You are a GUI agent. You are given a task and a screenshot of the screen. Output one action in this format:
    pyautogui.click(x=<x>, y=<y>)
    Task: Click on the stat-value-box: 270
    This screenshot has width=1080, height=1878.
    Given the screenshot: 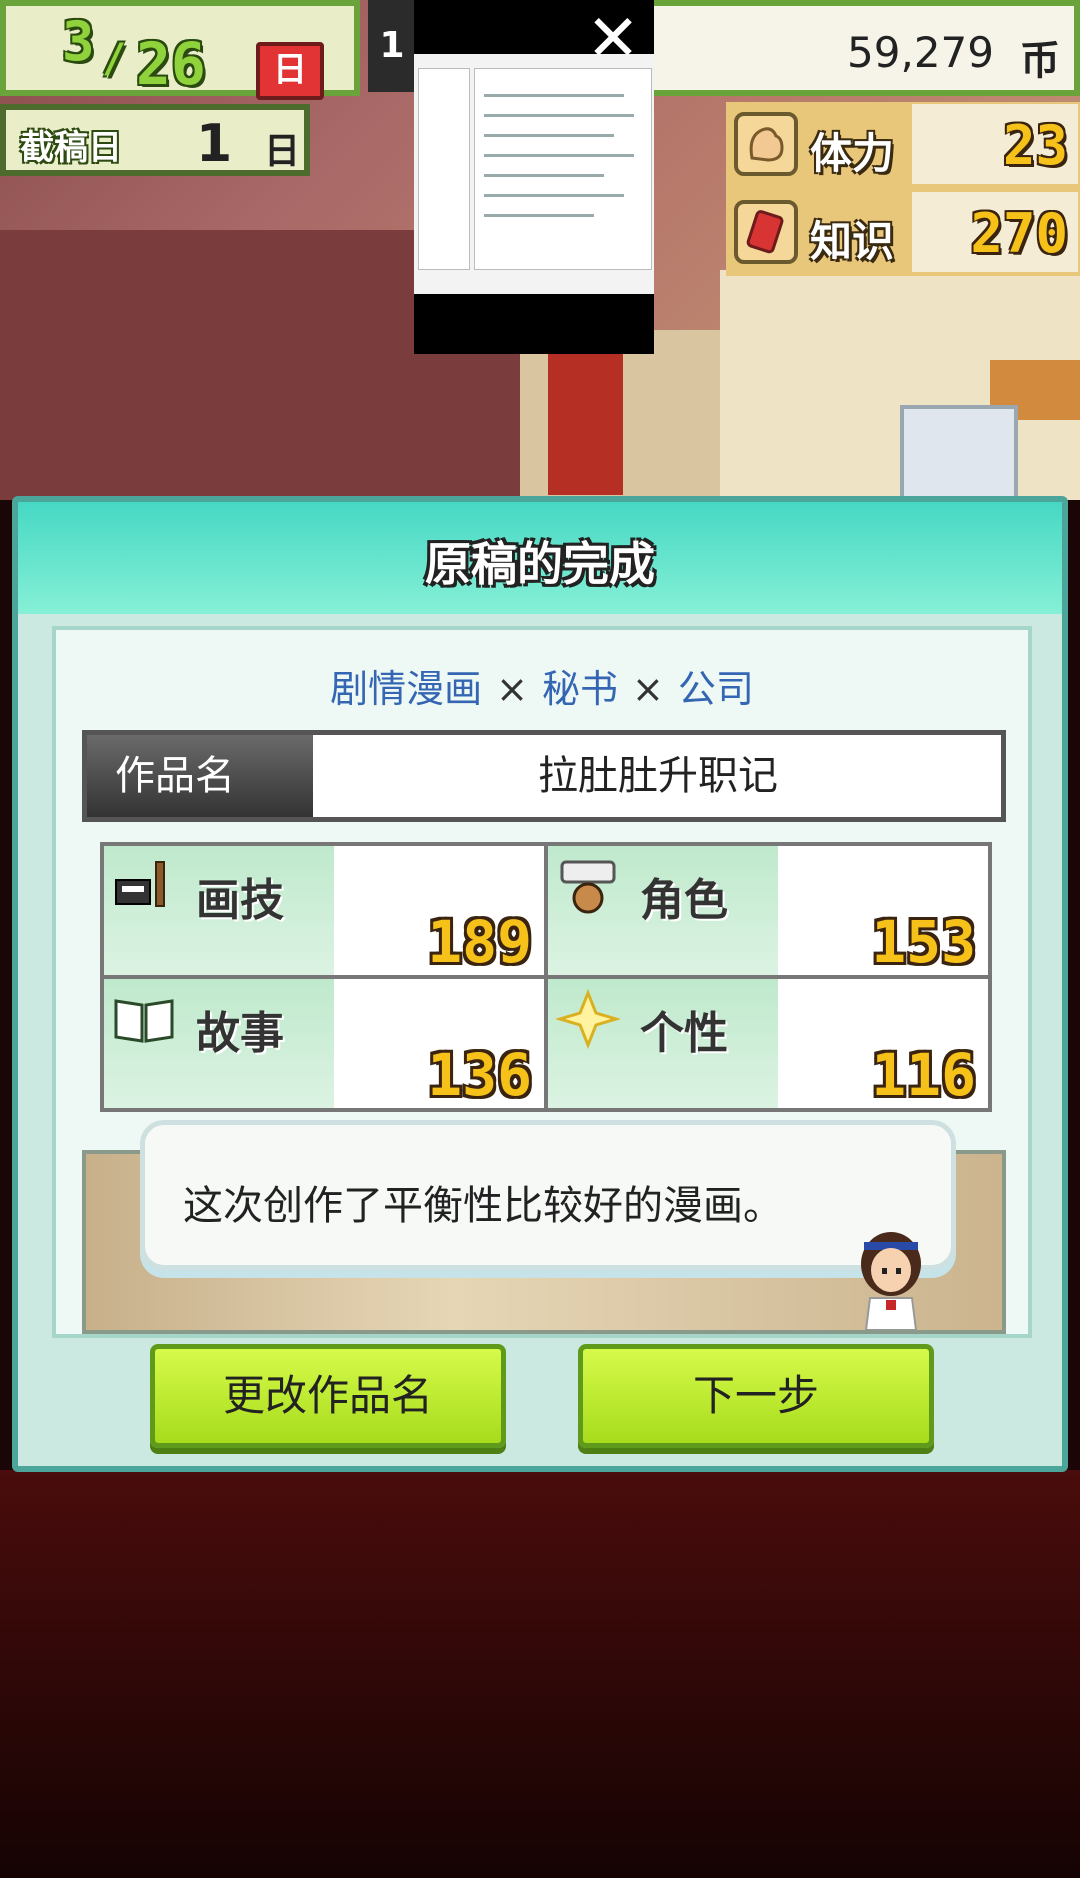 What is the action you would take?
    pyautogui.click(x=995, y=232)
    